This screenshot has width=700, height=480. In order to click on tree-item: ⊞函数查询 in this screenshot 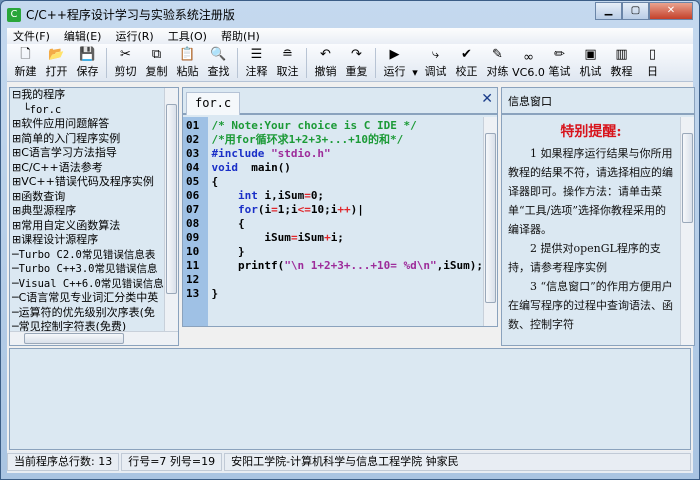, I will do `click(94, 197)`.